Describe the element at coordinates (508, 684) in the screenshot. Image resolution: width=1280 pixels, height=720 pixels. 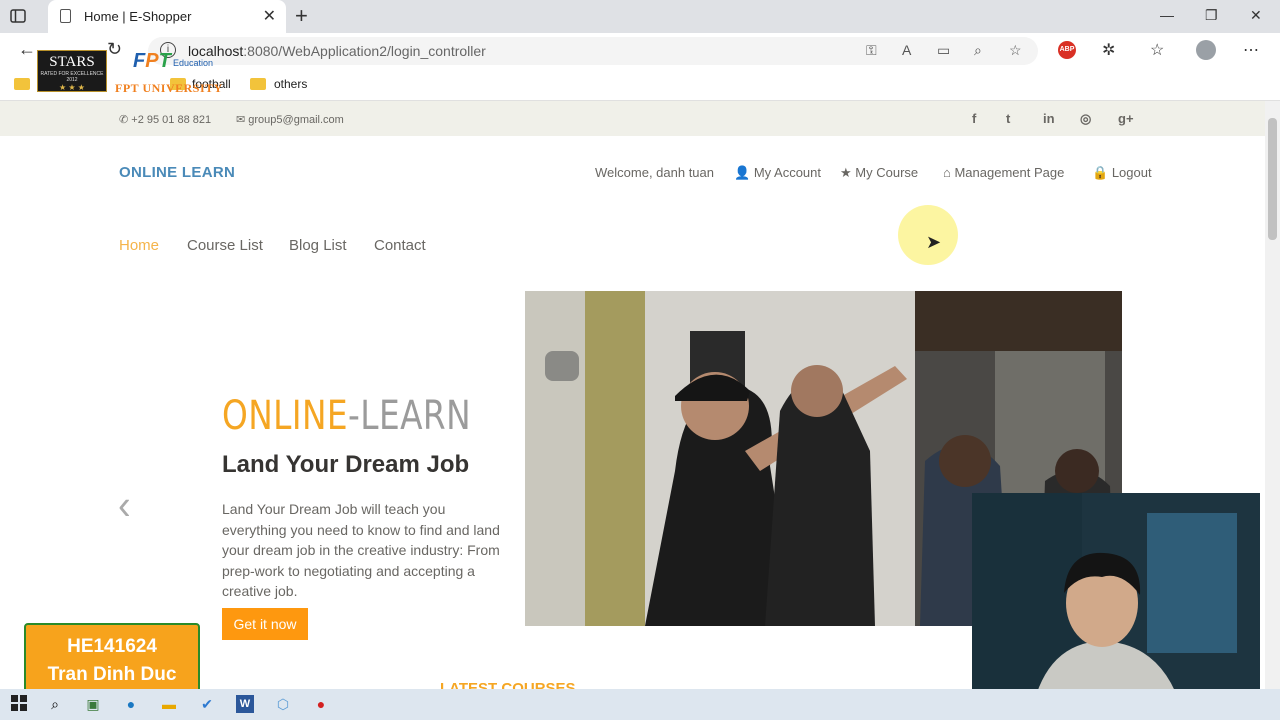
I see `latest-courses-heading: LATEST COURSES` at that location.